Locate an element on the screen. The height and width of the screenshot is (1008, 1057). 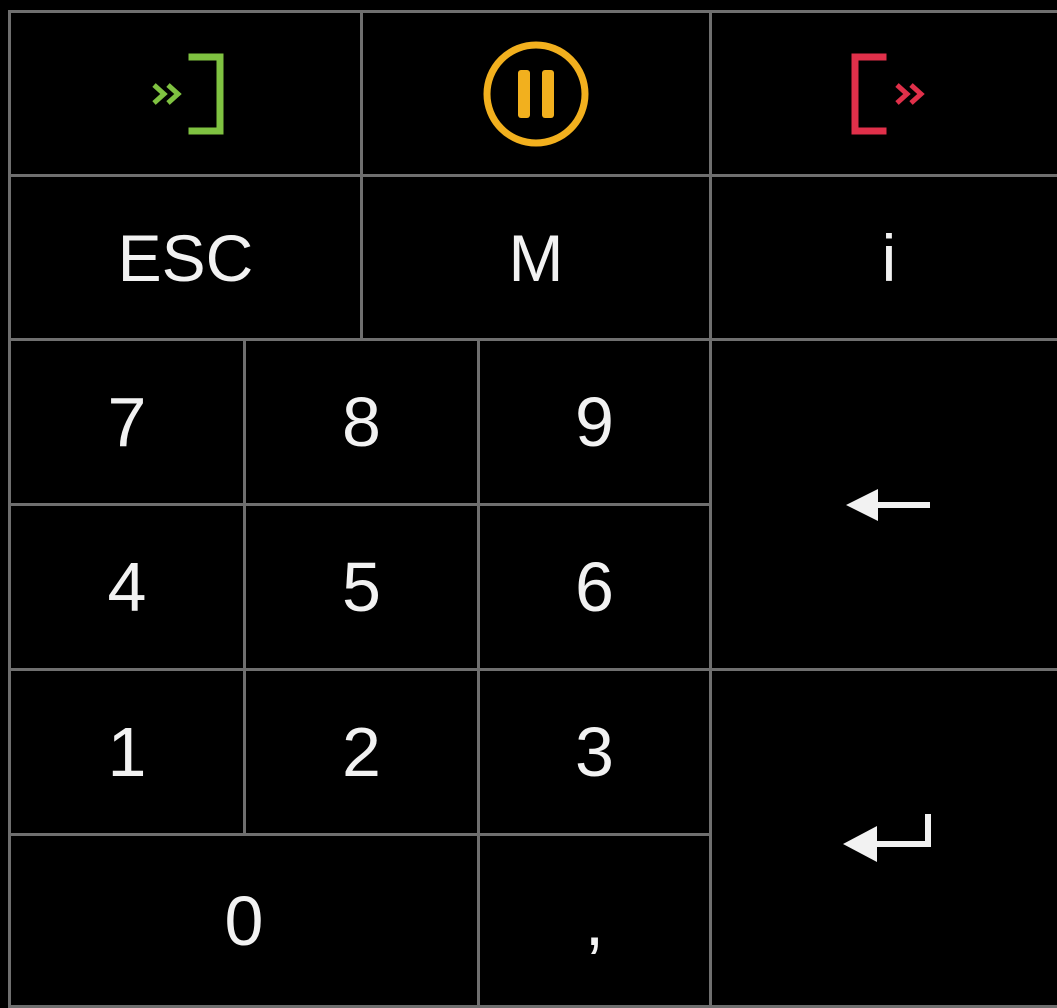
comma-key-label: , is located at coordinates (594, 920).